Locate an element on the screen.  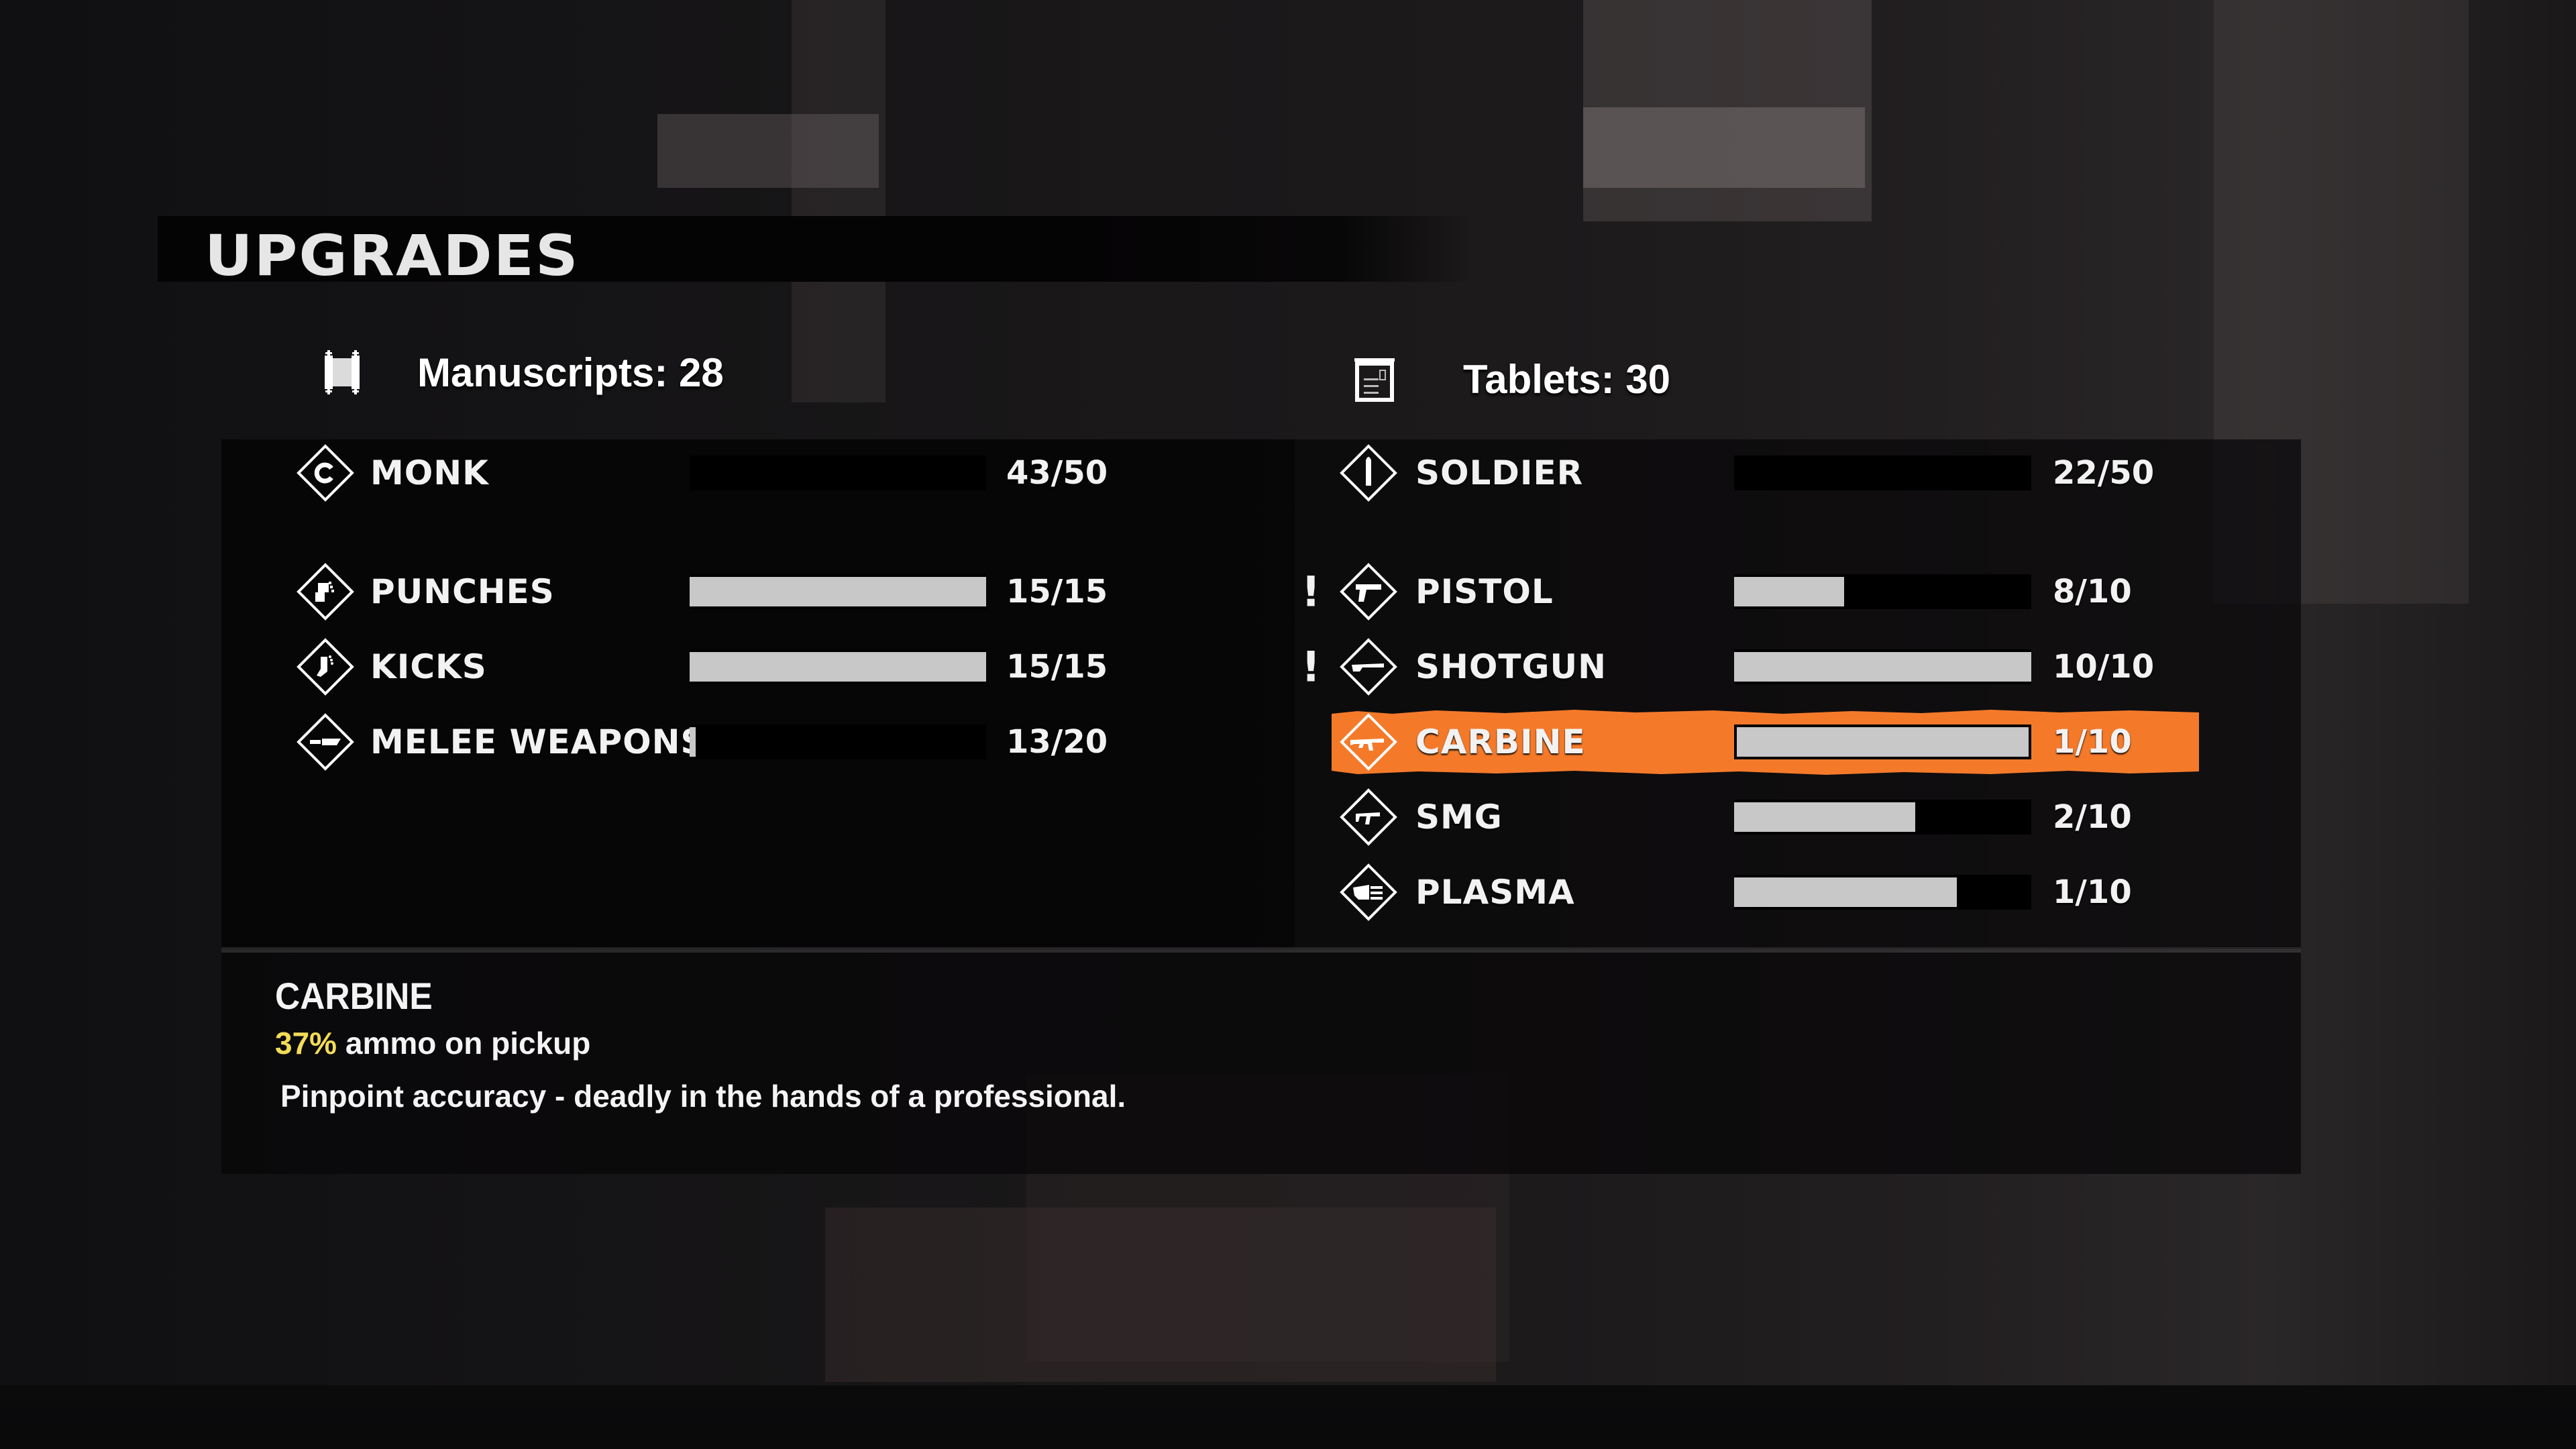
shotgun-icon is located at coordinates (1368, 667).